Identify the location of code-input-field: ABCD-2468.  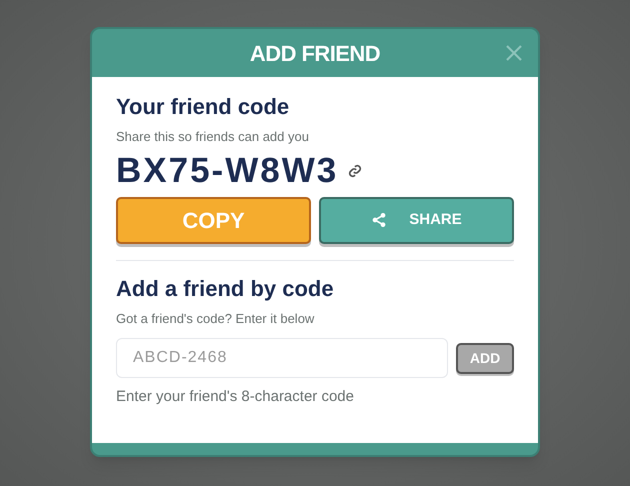
(282, 358).